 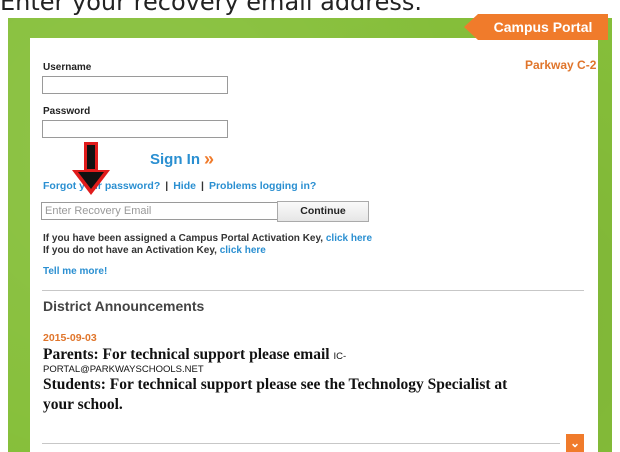 I want to click on down-arrow-annotation-icon, so click(x=91, y=168).